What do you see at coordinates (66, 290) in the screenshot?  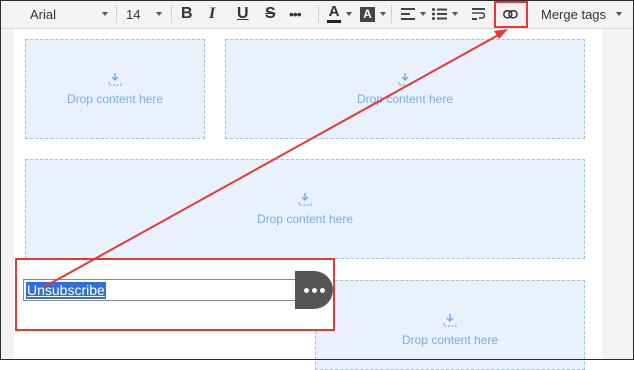 I see `selected-link-text: Unsubscribe` at bounding box center [66, 290].